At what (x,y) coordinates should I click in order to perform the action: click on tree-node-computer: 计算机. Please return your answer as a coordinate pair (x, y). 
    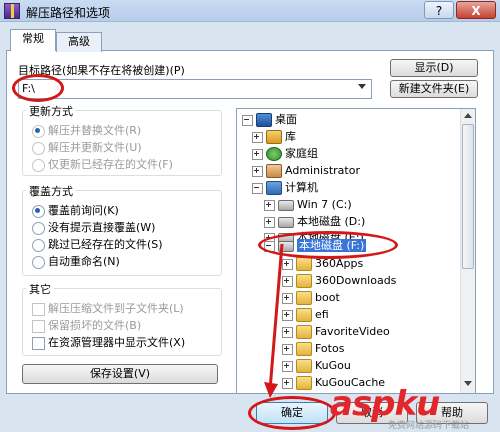
    Looking at the image, I should click on (285, 187).